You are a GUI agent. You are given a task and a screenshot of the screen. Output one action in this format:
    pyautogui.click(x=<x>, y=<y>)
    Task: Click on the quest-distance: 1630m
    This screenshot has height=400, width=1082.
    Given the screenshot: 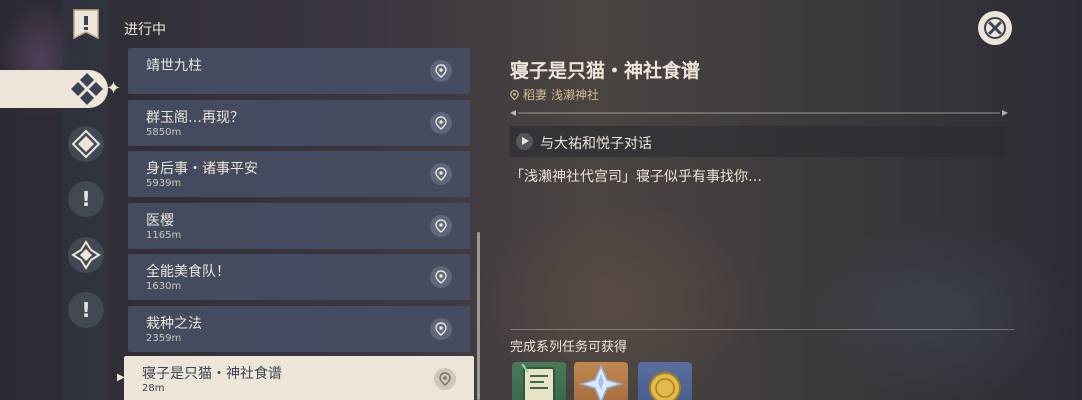 What is the action you would take?
    pyautogui.click(x=164, y=286)
    